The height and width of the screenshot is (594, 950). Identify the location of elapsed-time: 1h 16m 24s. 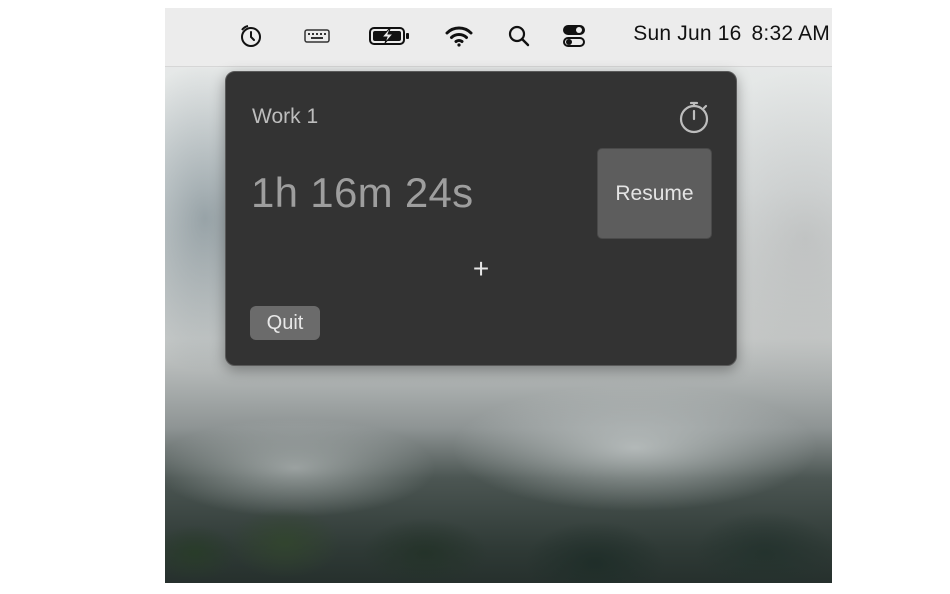
(362, 192).